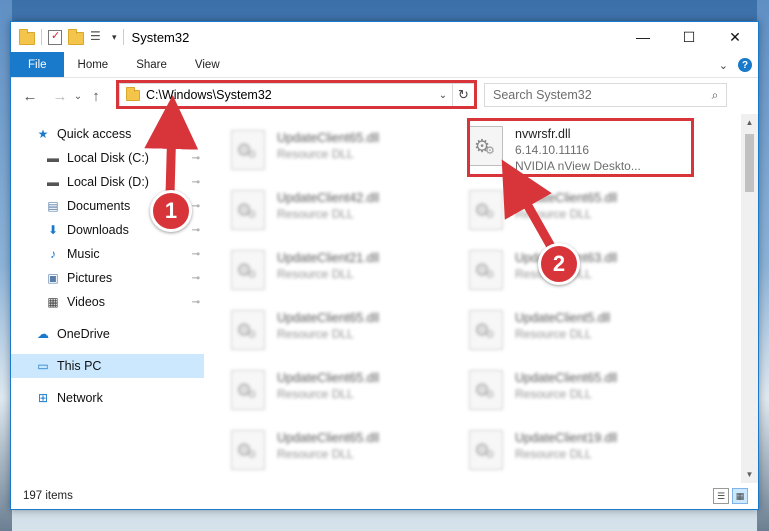 The width and height of the screenshot is (769, 531). I want to click on sidebar-item-quick-access: ★ Quick access, so click(107, 134).